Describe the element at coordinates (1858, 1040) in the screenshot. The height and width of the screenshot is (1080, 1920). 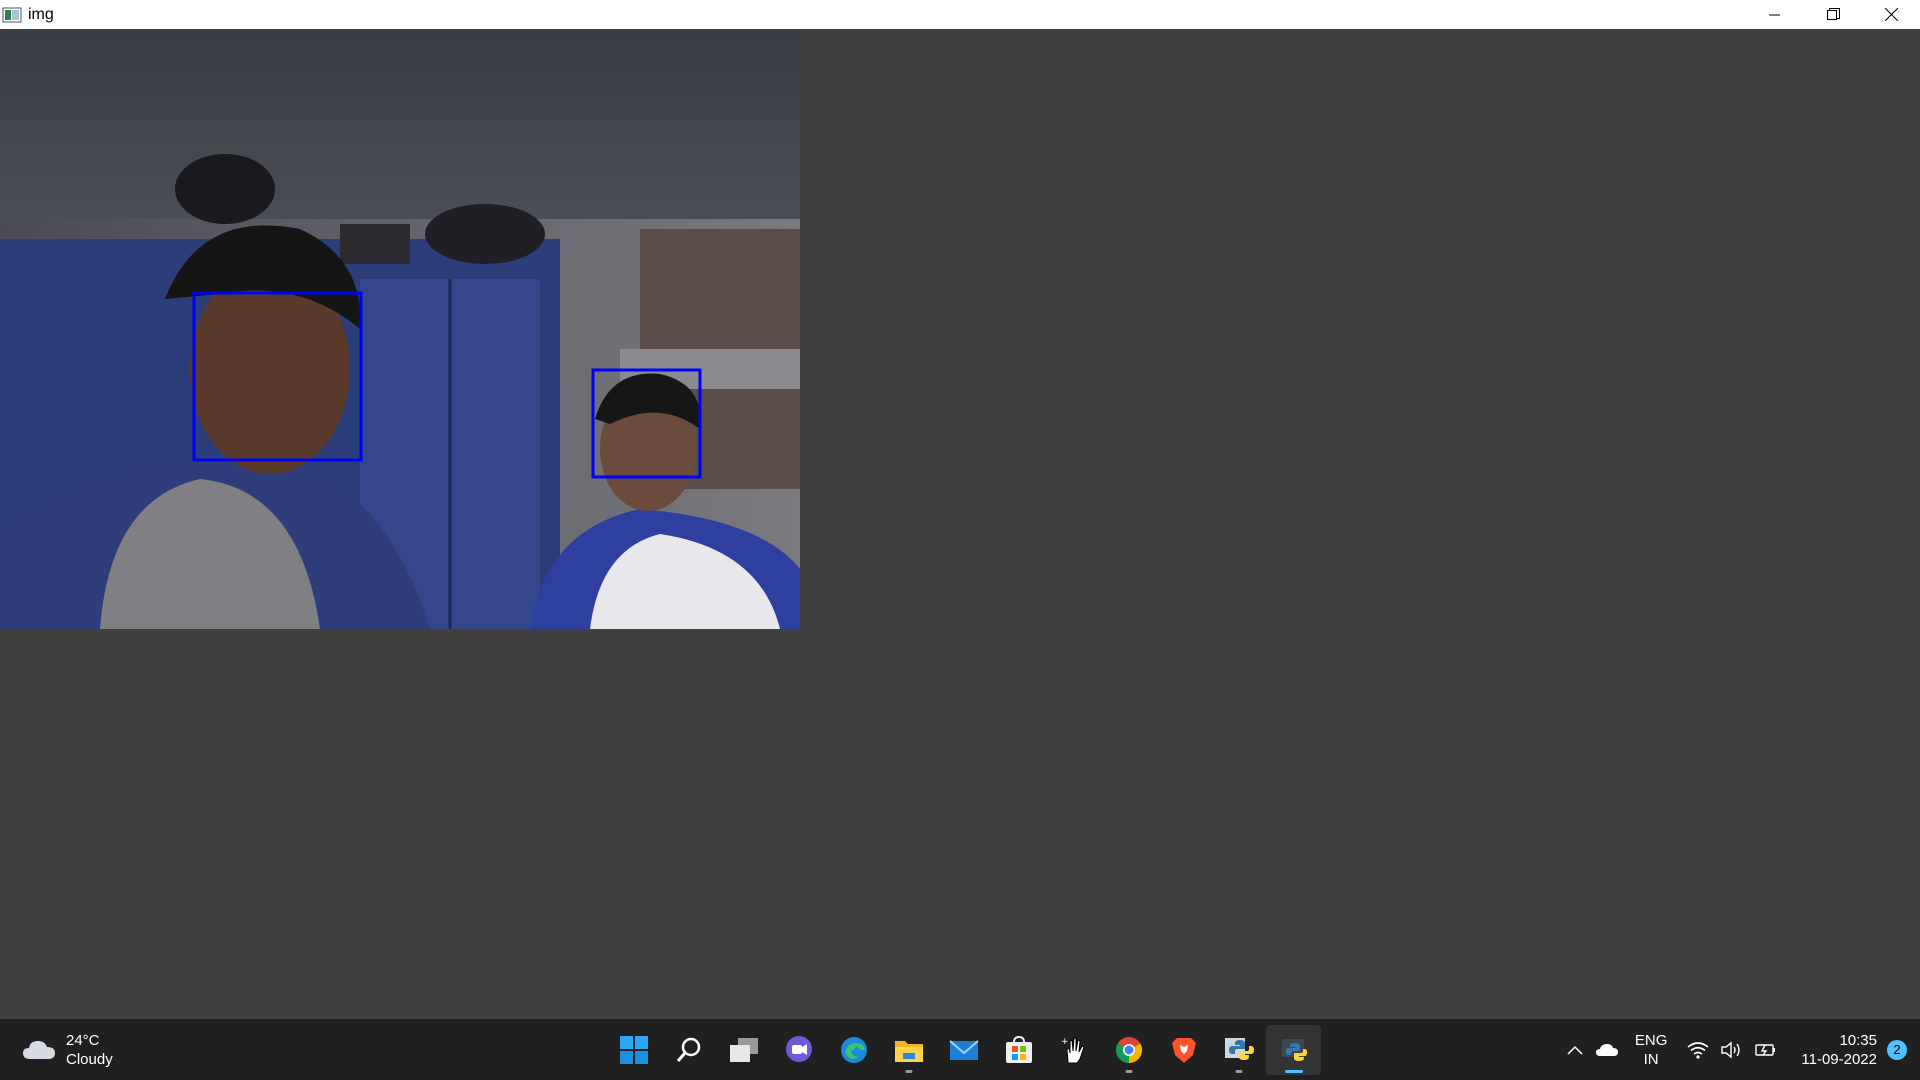
I see `clock-time: 10:35` at that location.